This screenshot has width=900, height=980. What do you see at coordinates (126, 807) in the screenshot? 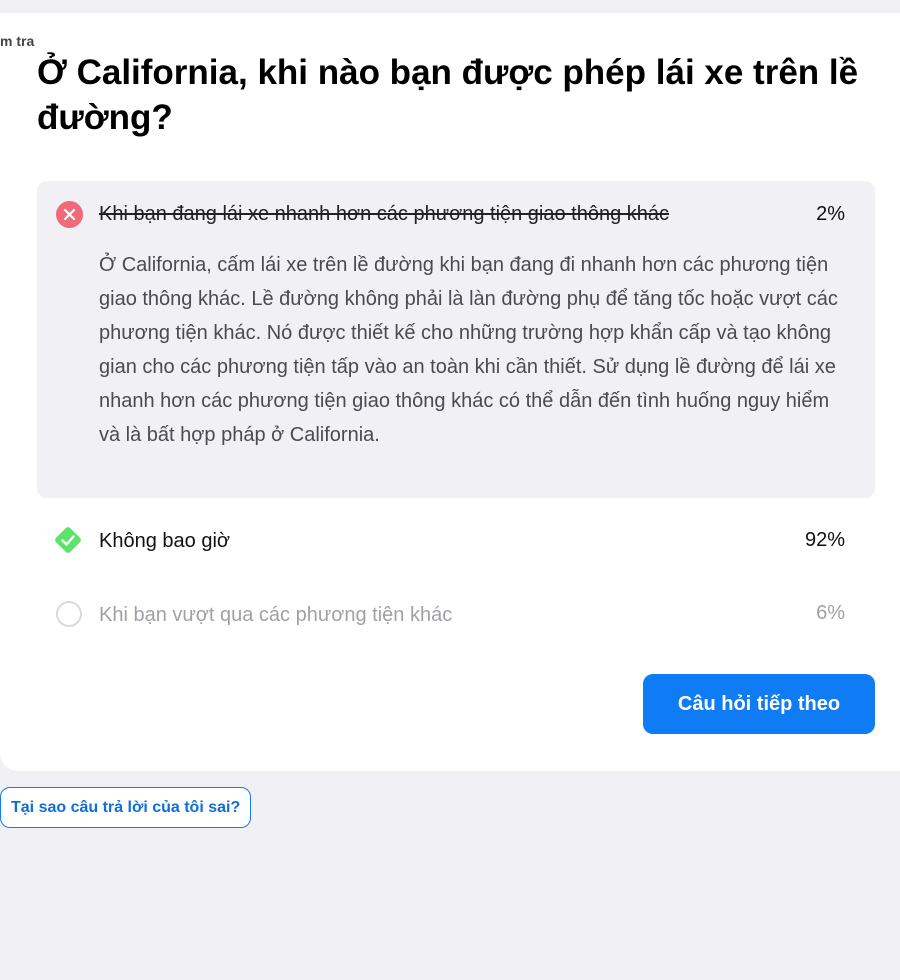
I see `why-wrong-button: Tại sao câu trả lời của tôi sai?` at bounding box center [126, 807].